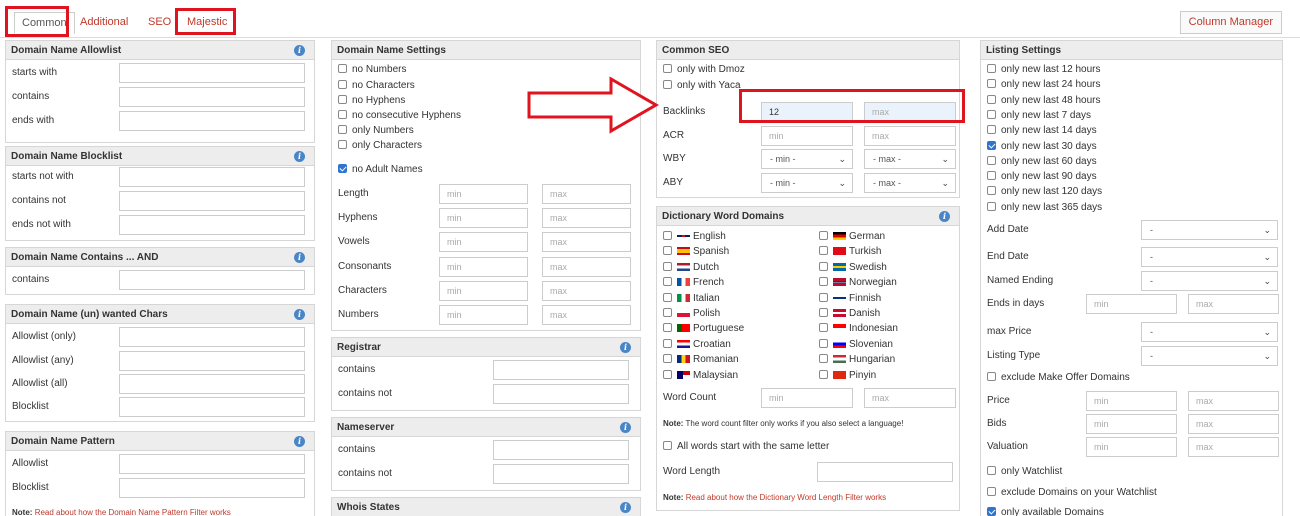 Image resolution: width=1300 pixels, height=516 pixels. Describe the element at coordinates (1209, 356) in the screenshot. I see `listing-type-select: - ⌄` at that location.